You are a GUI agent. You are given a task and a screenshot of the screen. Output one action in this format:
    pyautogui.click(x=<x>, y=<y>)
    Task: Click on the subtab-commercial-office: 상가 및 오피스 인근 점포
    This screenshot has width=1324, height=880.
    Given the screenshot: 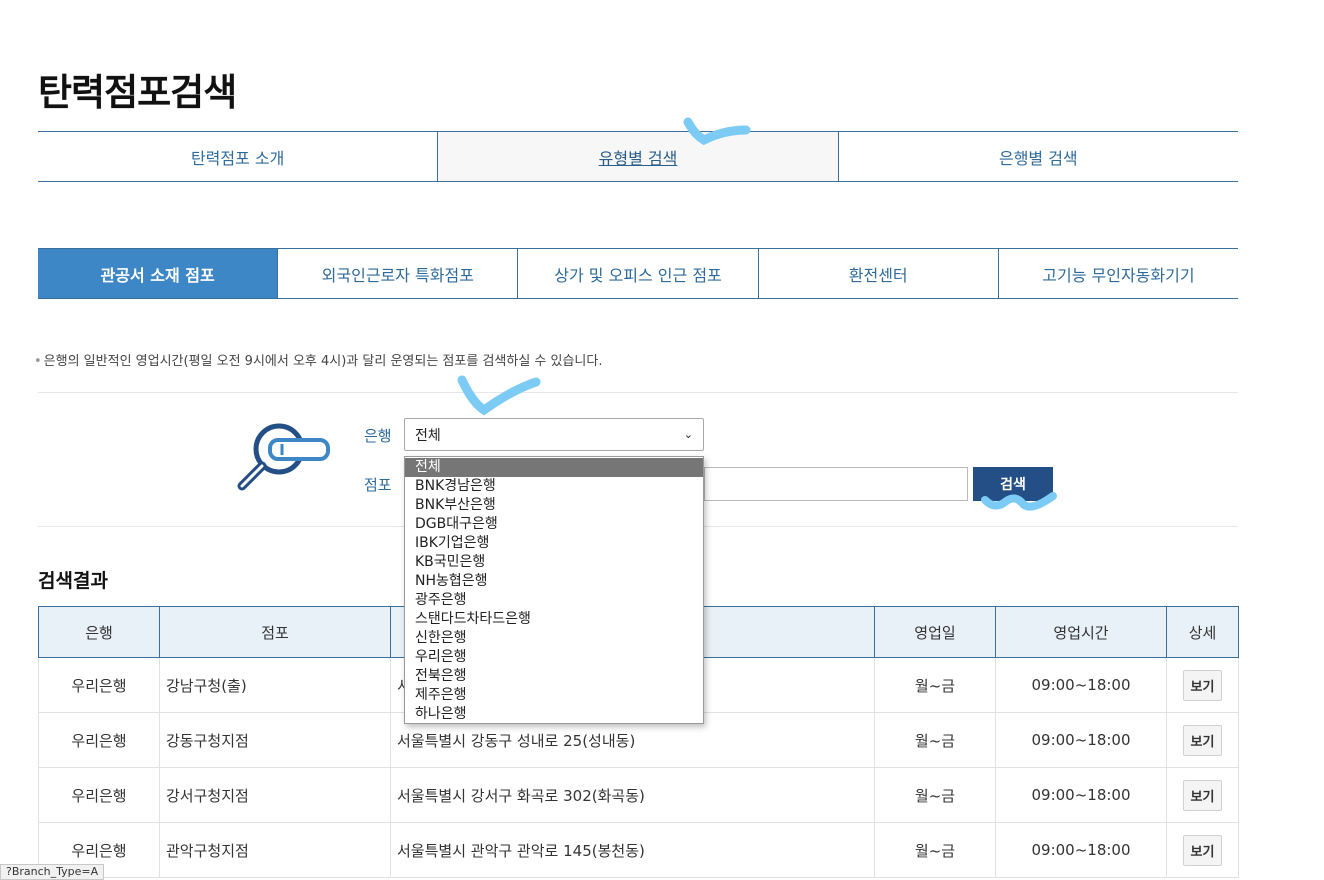 What is the action you would take?
    pyautogui.click(x=637, y=273)
    